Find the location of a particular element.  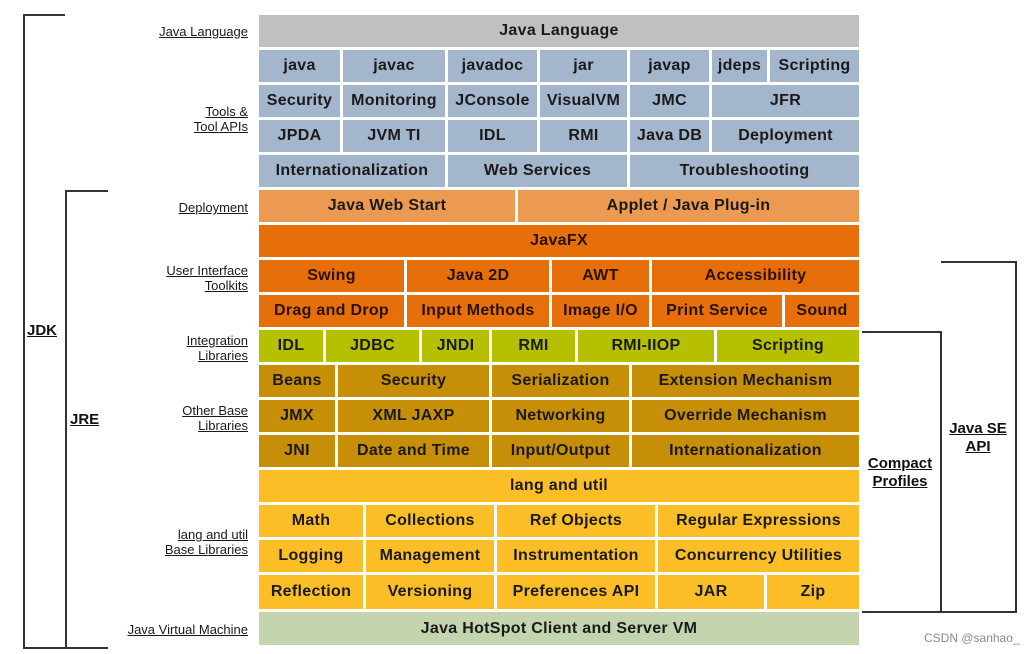

label-line: Java SE is located at coordinates (978, 428).